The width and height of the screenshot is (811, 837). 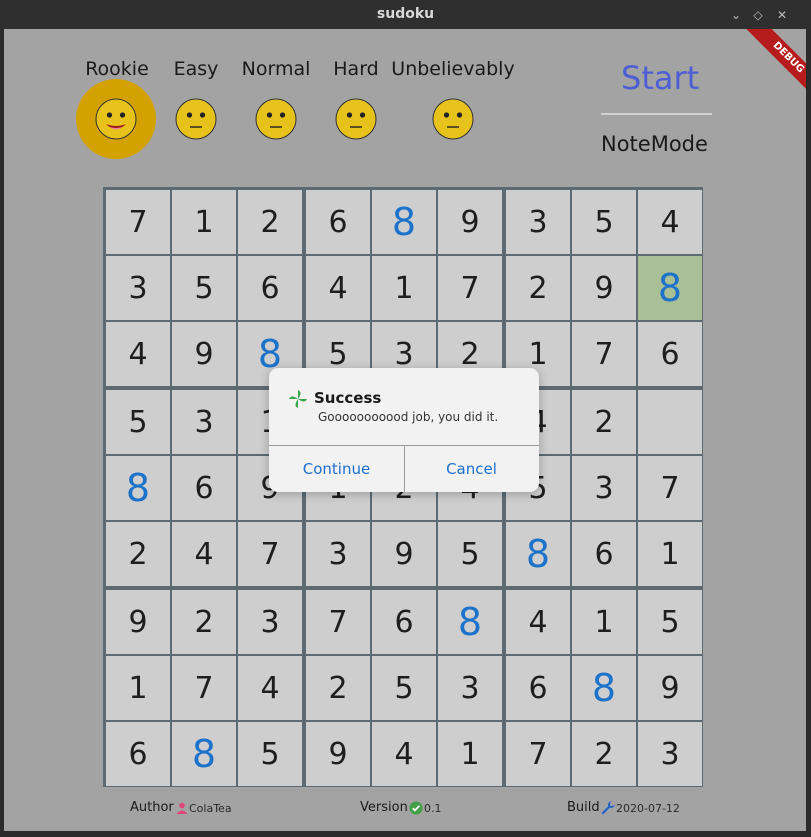 What do you see at coordinates (433, 808) in the screenshot?
I see `version-value: 0.1` at bounding box center [433, 808].